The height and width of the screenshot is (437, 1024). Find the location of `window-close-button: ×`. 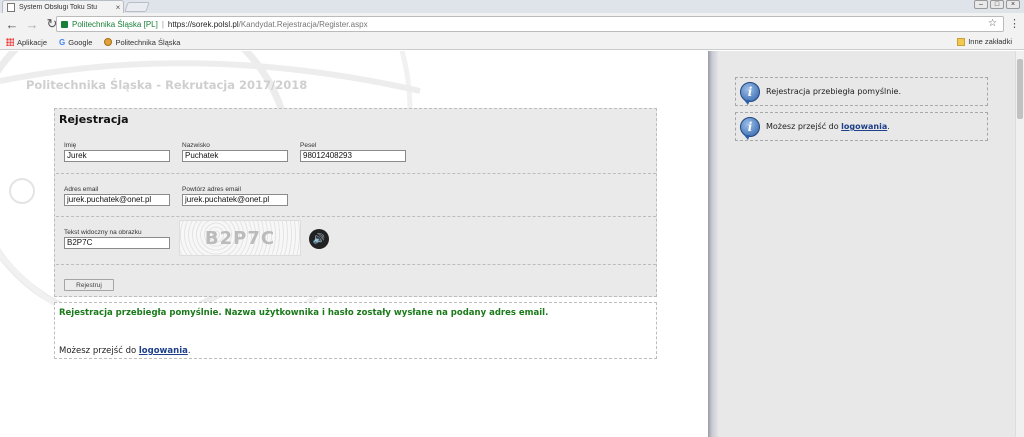

window-close-button: × is located at coordinates (1013, 4).